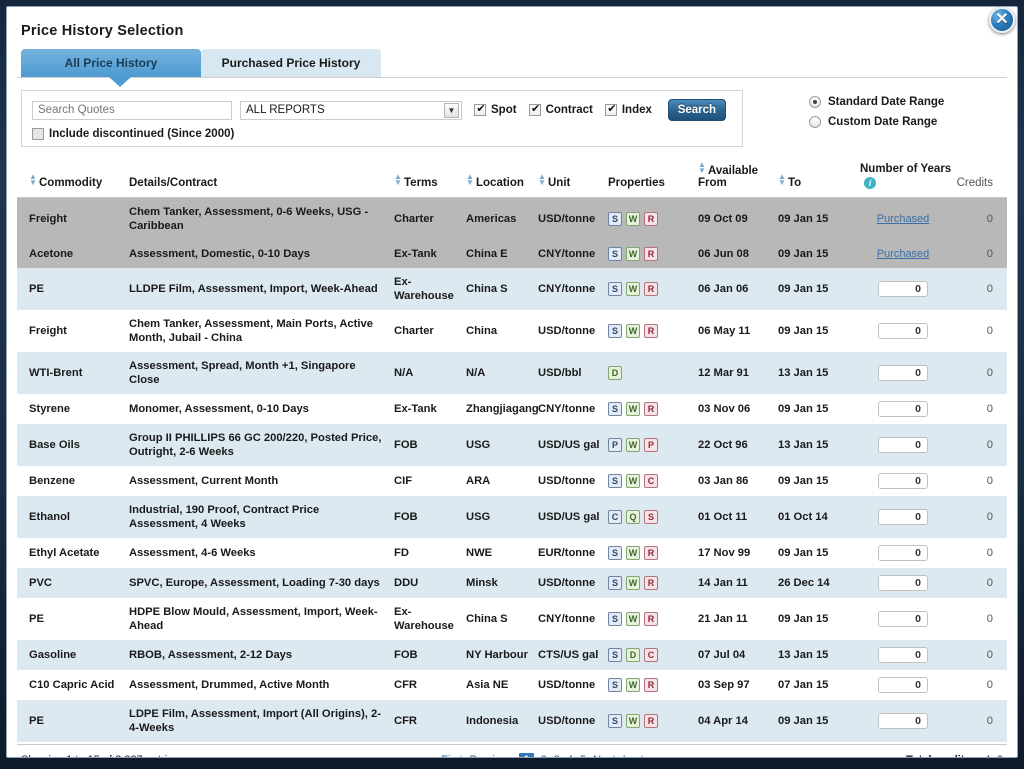 This screenshot has width=1024, height=769. What do you see at coordinates (132, 110) in the screenshot?
I see `search-input` at bounding box center [132, 110].